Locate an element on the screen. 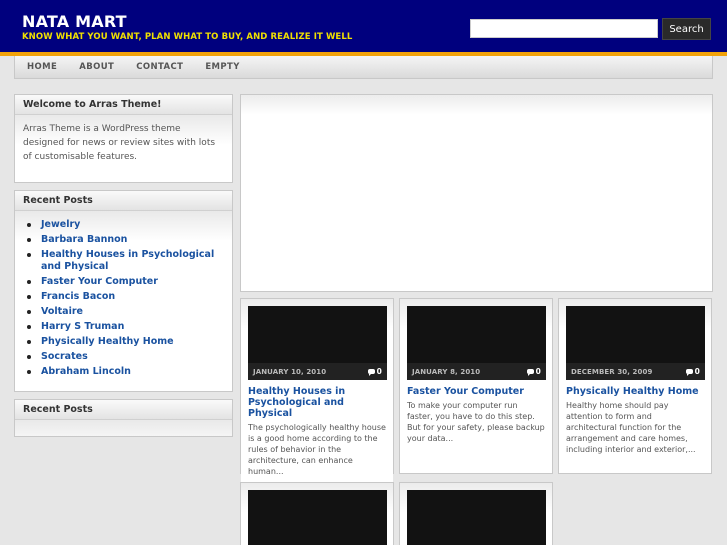 This screenshot has height=545, width=727. post-title: Physically Healthy Home is located at coordinates (635, 388).